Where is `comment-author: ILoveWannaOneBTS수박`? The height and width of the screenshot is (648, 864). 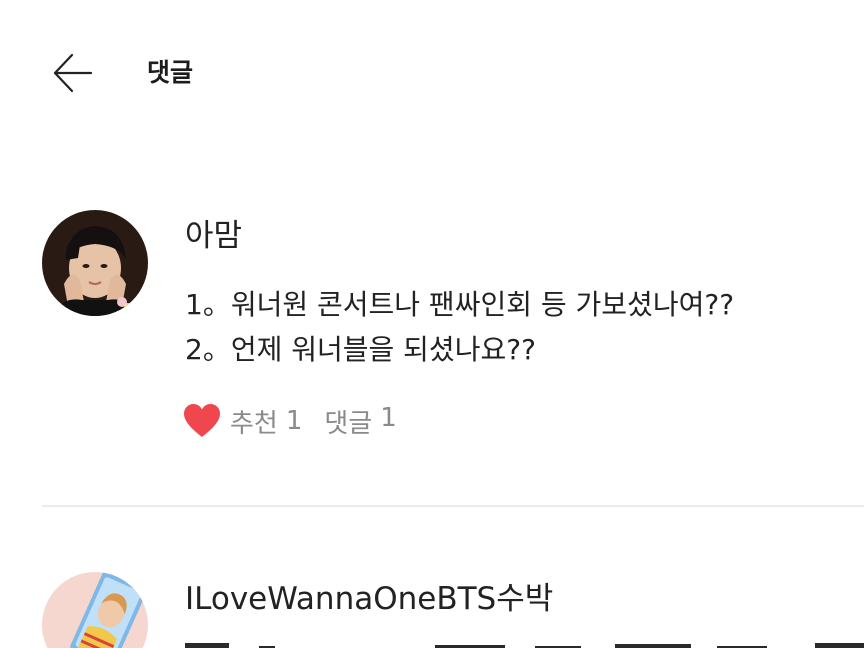 comment-author: ILoveWannaOneBTS수박 is located at coordinates (369, 599).